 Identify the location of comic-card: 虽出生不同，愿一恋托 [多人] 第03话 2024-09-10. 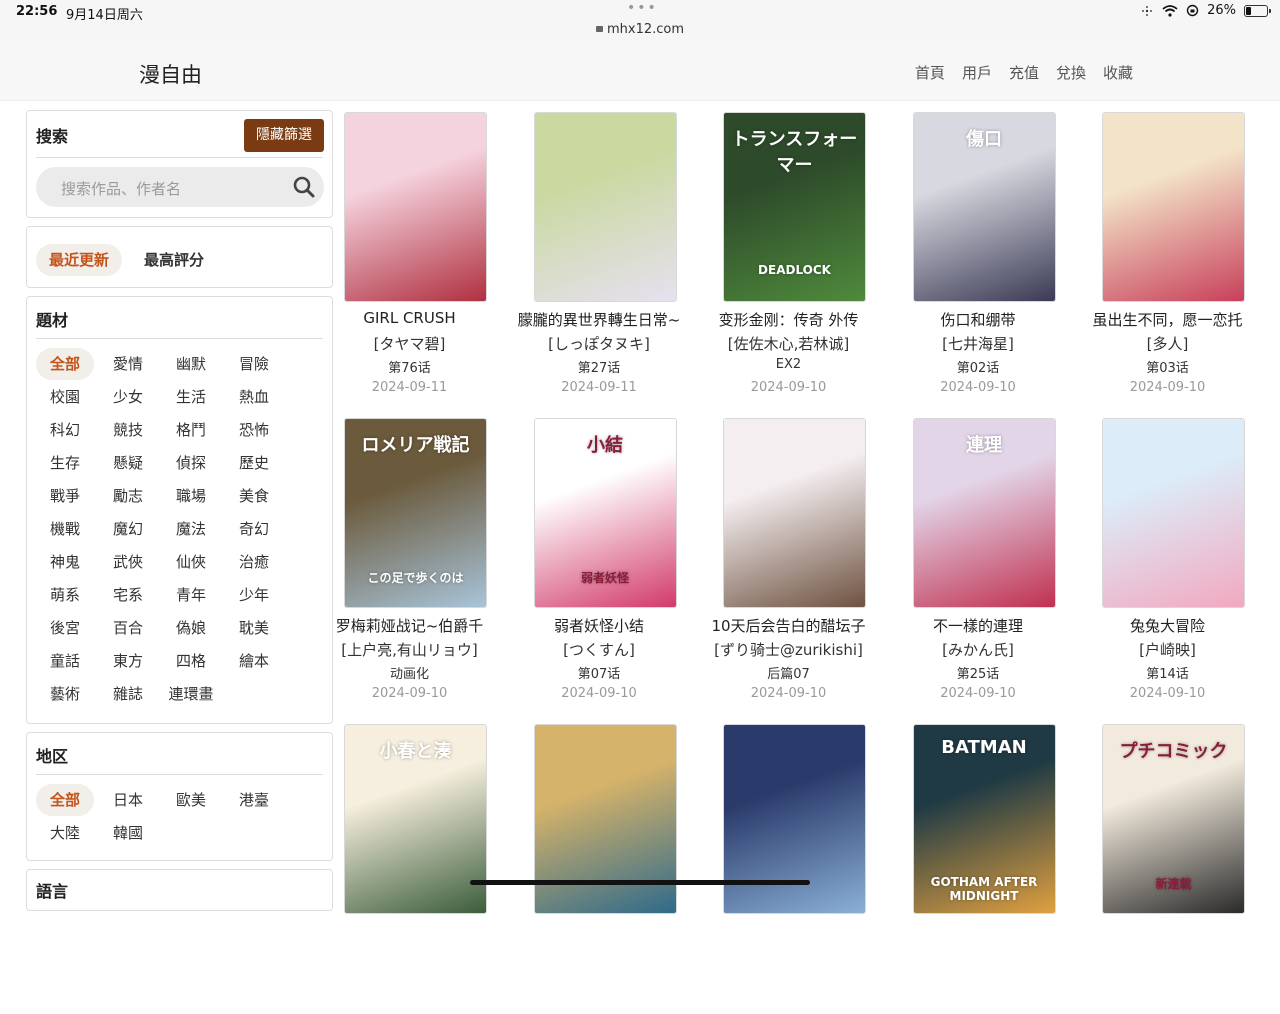
(1167, 257).